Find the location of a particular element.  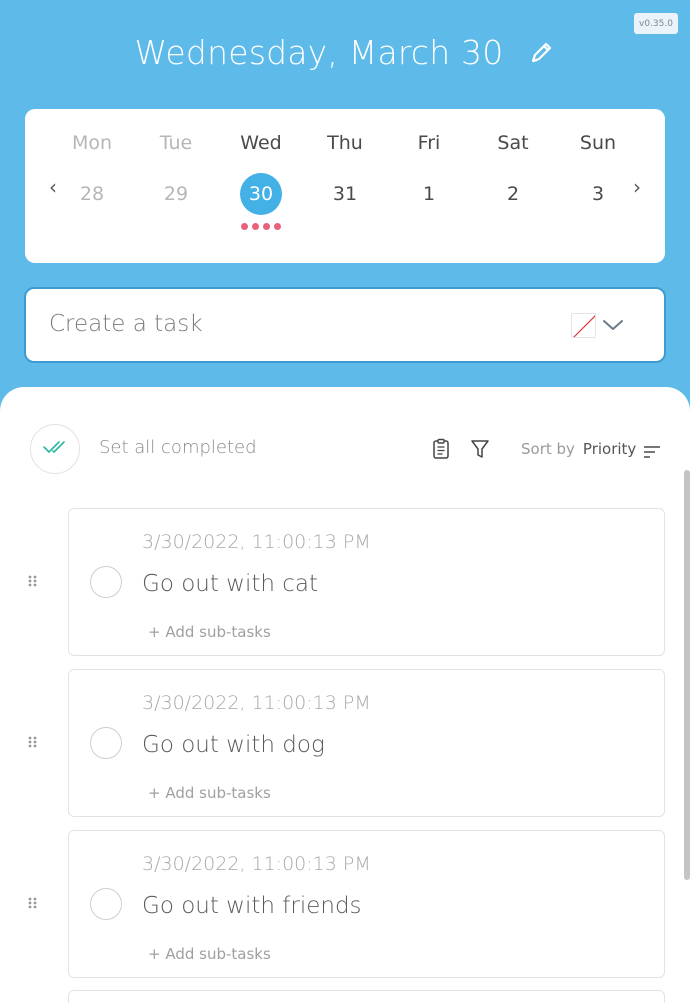

task-name: Go out with friends is located at coordinates (252, 906).